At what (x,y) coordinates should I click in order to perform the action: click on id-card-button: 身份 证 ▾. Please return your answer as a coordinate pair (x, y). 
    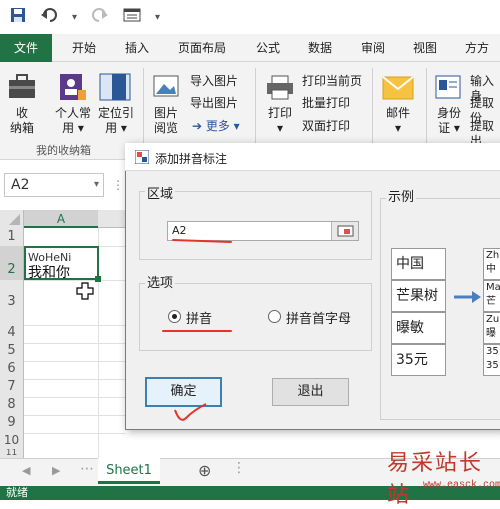
    Looking at the image, I should click on (449, 121).